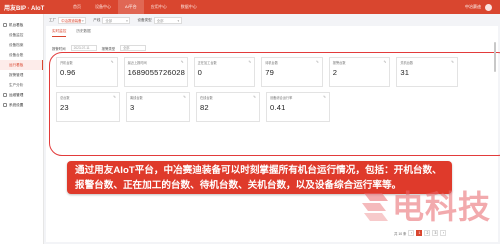  What do you see at coordinates (99, 48) in the screenshot?
I see `query-row: 报警时间 2023-07-11 报警类型 全部` at bounding box center [99, 48].